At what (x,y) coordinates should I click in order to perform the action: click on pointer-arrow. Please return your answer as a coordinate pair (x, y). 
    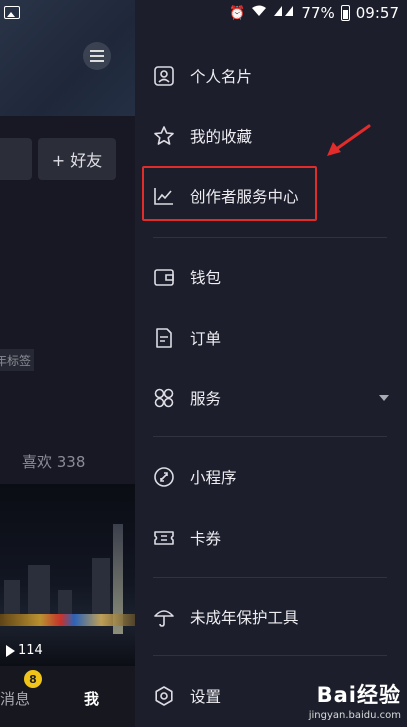
    Looking at the image, I should click on (349, 140).